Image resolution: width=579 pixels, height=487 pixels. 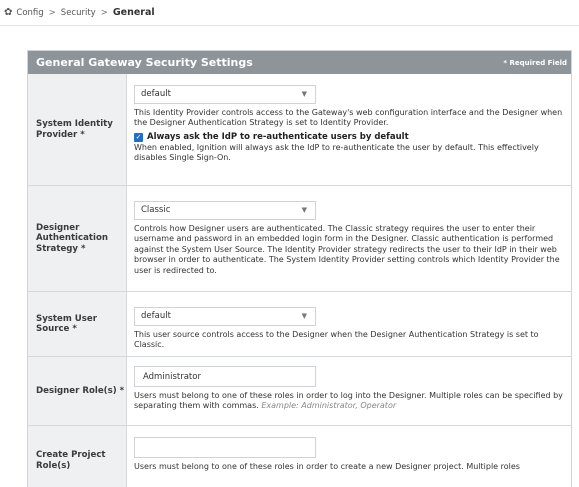 I want to click on user-source-select: default ▼, so click(x=225, y=316).